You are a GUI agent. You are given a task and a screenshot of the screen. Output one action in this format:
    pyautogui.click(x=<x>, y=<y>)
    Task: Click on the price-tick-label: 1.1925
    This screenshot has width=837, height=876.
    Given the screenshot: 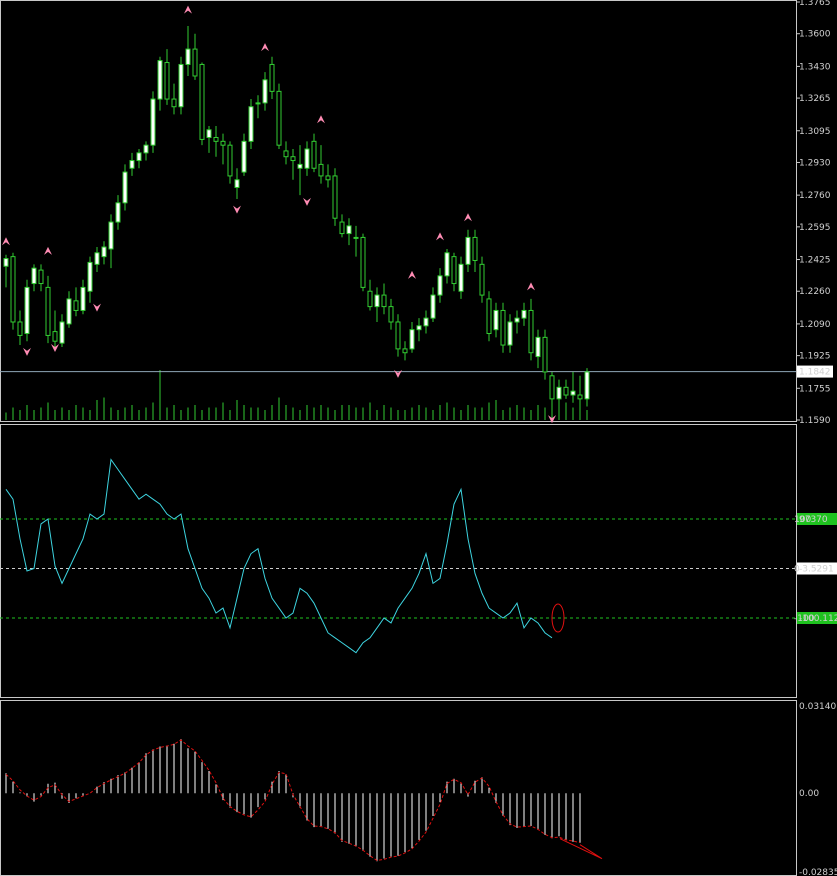 What is the action you would take?
    pyautogui.click(x=815, y=357)
    